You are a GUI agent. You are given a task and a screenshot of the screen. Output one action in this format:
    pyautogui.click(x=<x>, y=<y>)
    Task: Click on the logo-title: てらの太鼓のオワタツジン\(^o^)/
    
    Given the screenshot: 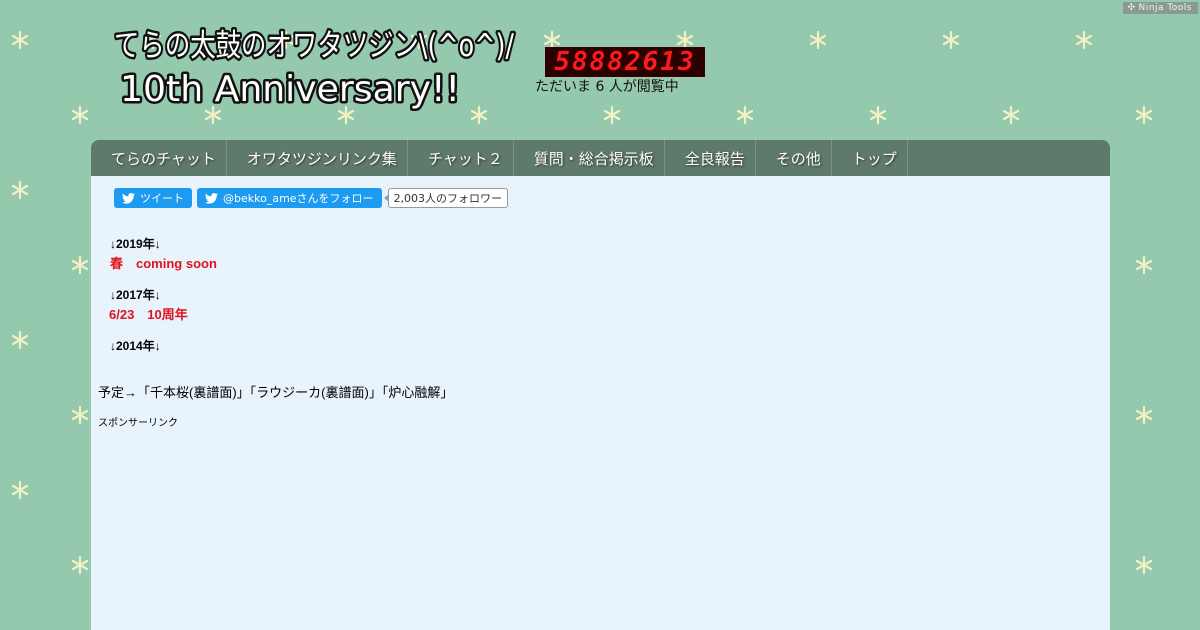 What is the action you would take?
    pyautogui.click(x=314, y=46)
    